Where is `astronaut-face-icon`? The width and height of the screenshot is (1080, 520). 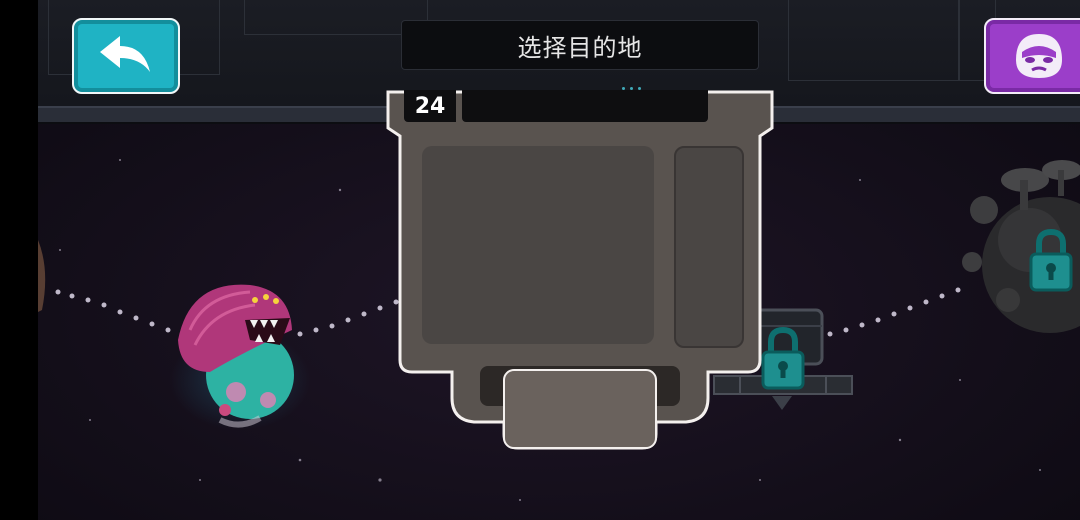
astronaut-face-icon is located at coordinates (1039, 56).